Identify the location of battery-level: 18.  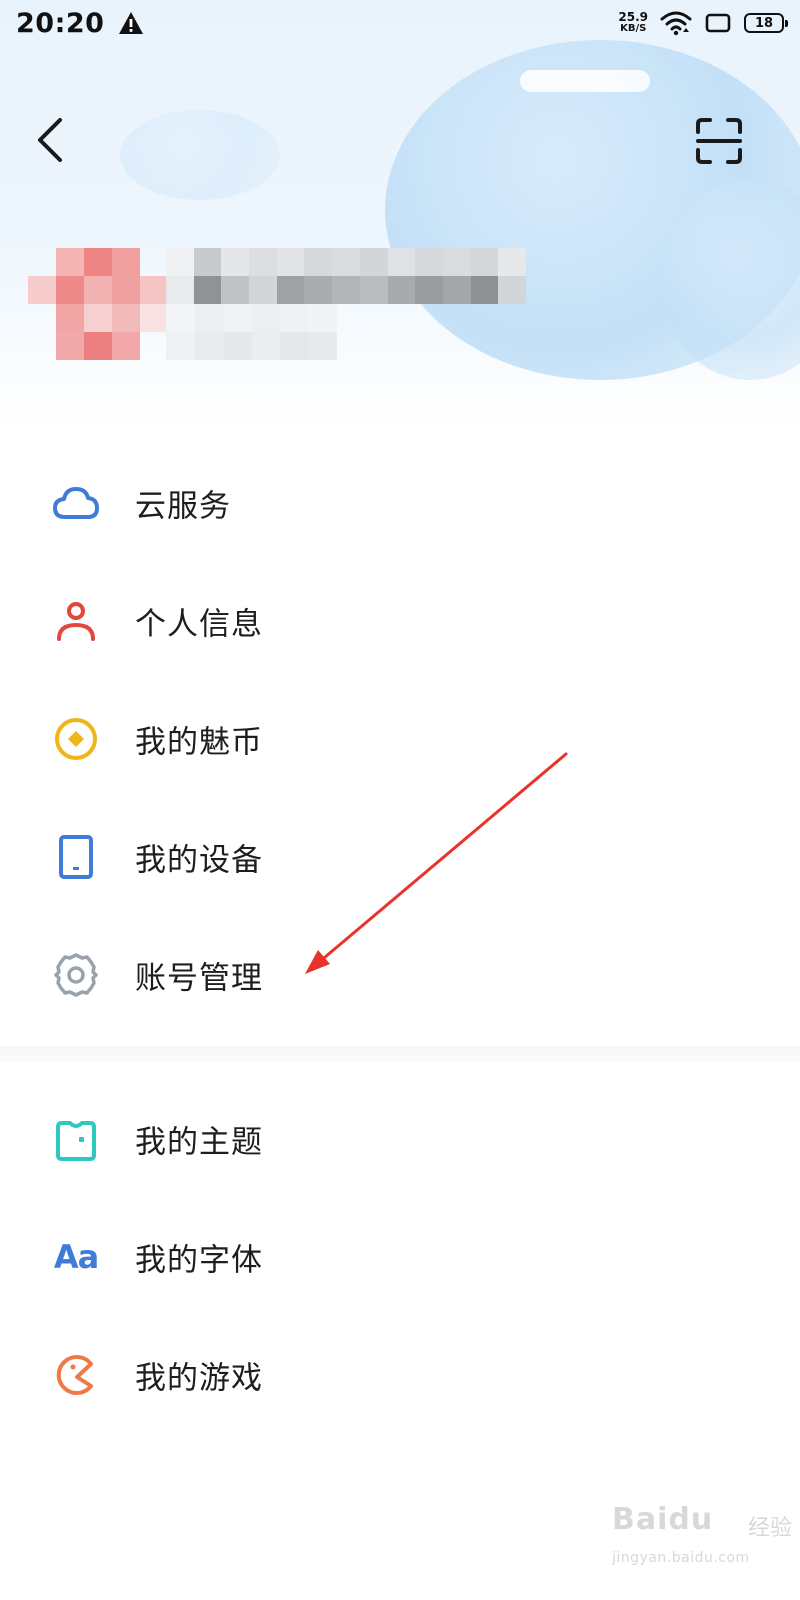
(764, 23).